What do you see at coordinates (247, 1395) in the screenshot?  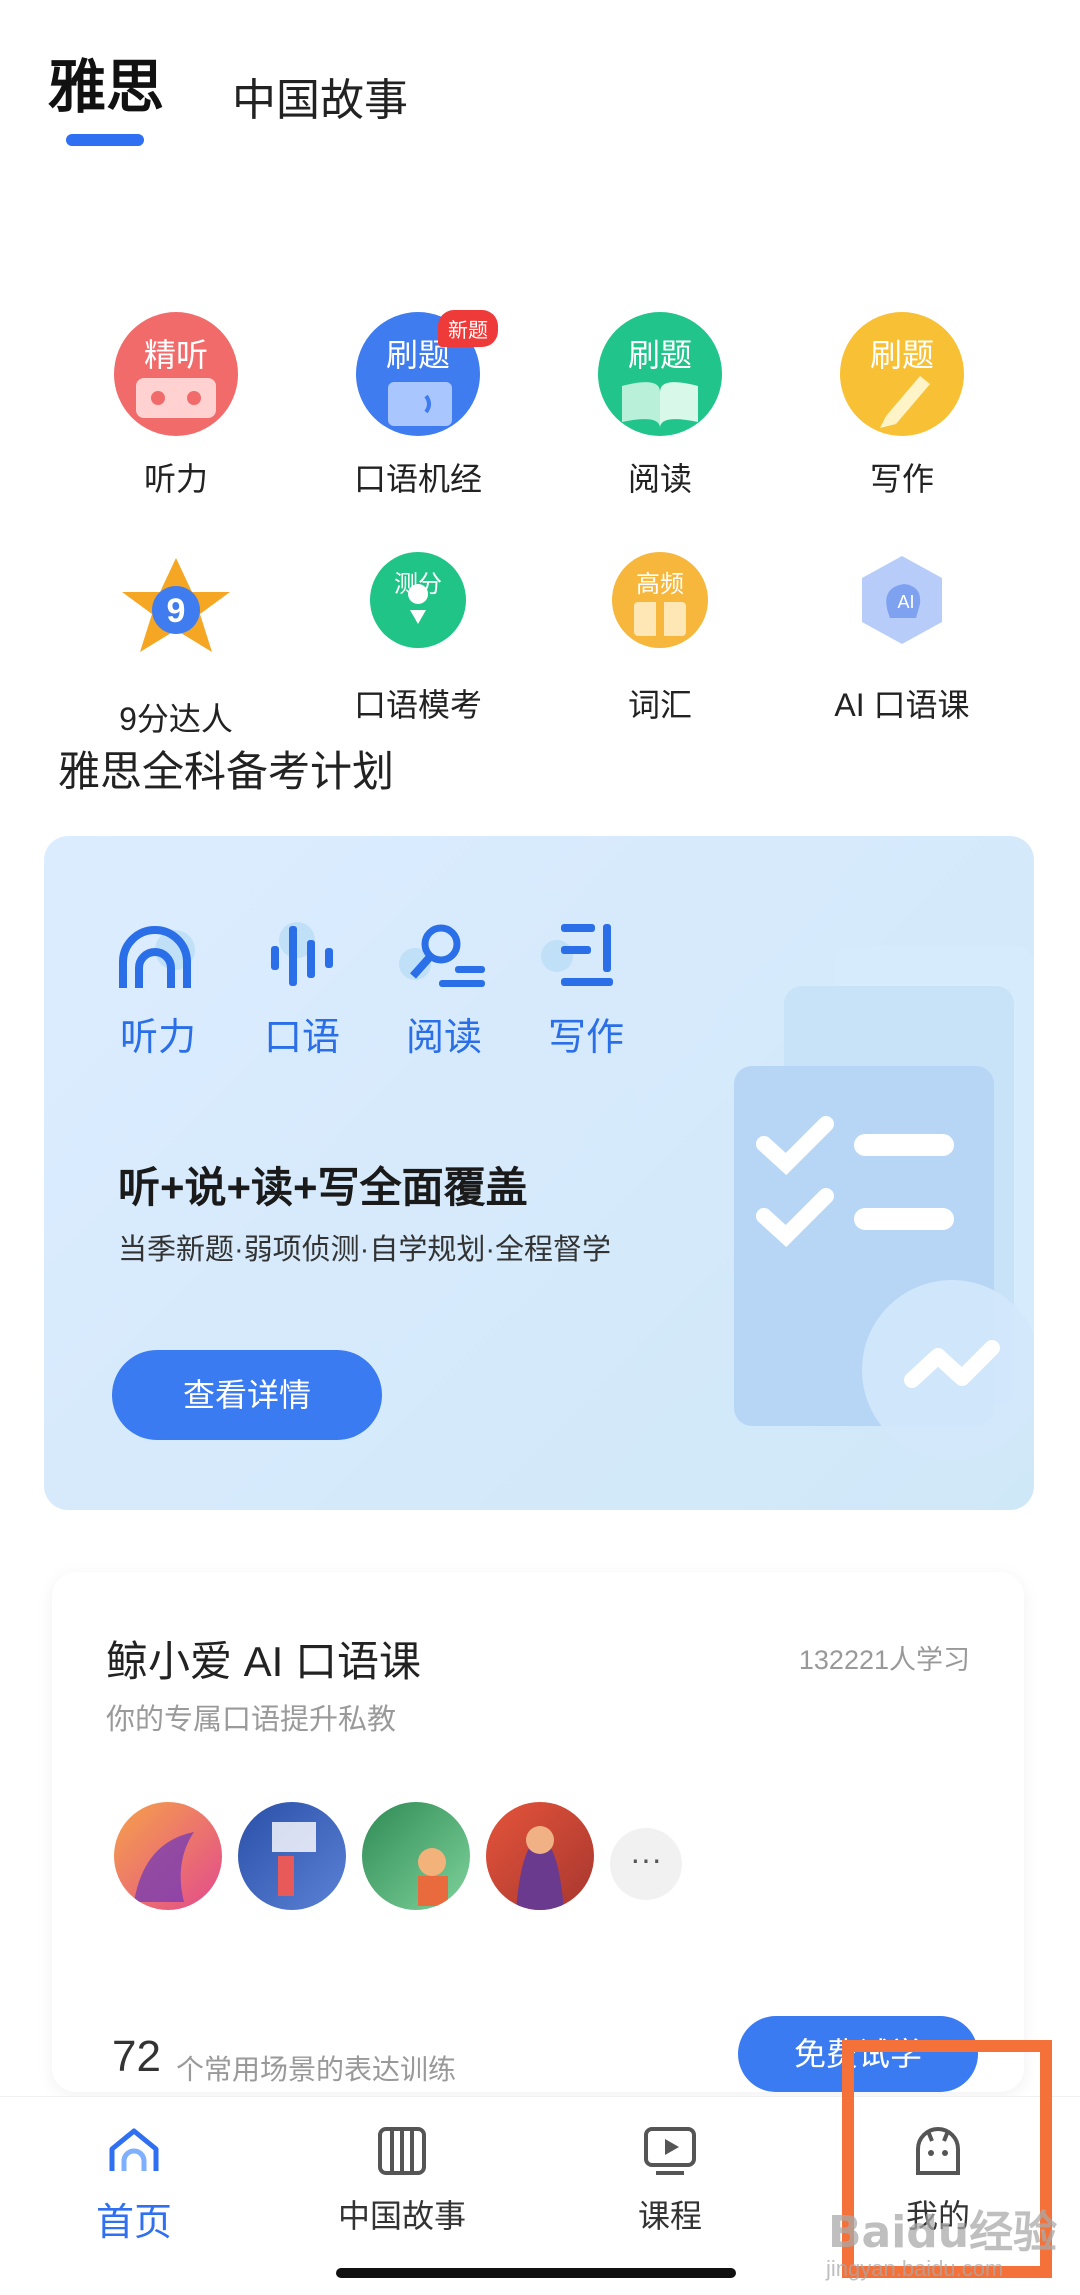 I see `view-details-button: 查看详情` at bounding box center [247, 1395].